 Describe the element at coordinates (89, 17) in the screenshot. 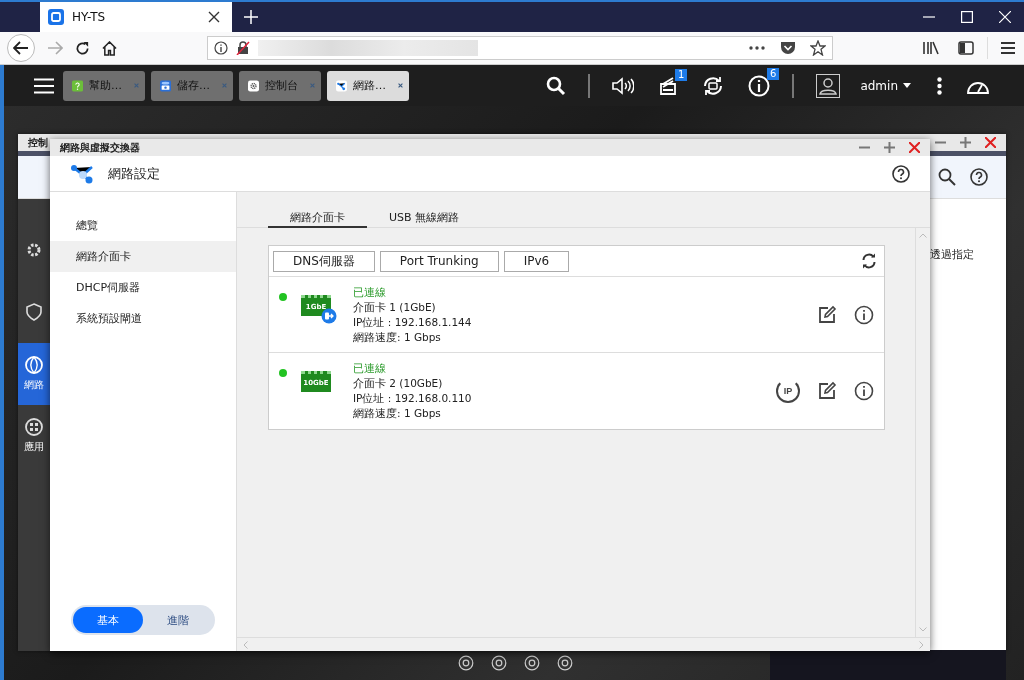

I see `tab-title: HY-TS` at that location.